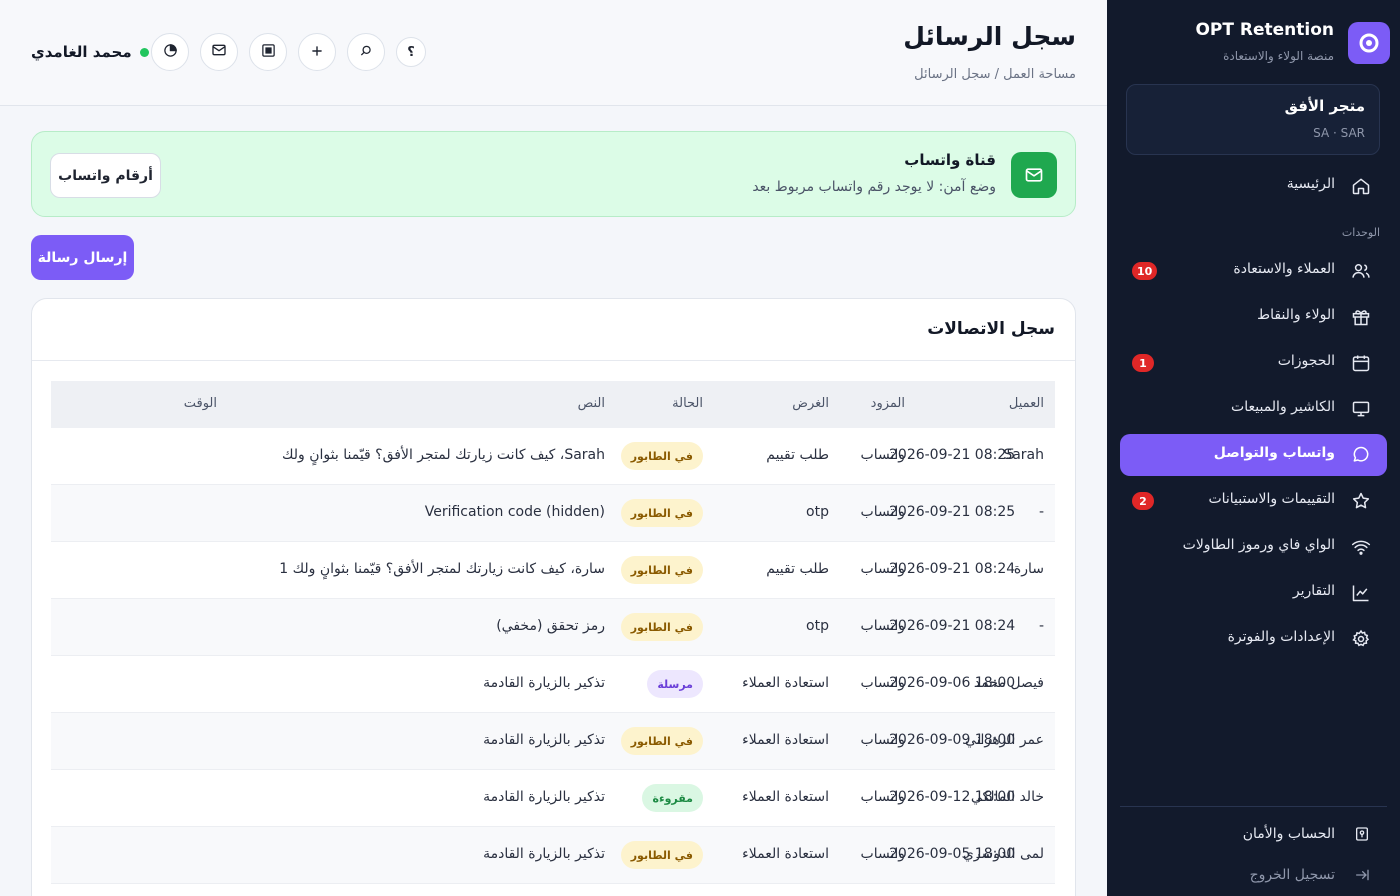 The height and width of the screenshot is (896, 1400). I want to click on messages-button, so click(219, 52).